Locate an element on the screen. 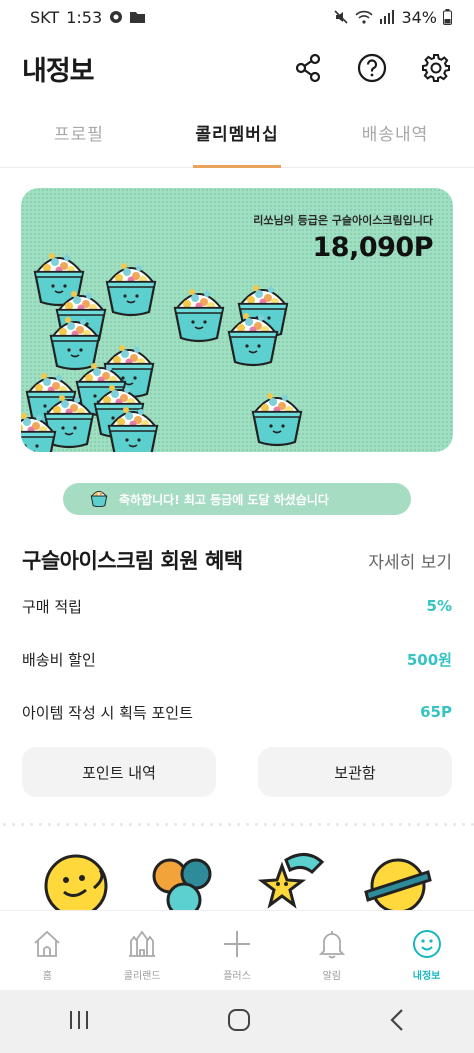 This screenshot has width=474, height=1053. benefit-value: 500원 is located at coordinates (429, 659).